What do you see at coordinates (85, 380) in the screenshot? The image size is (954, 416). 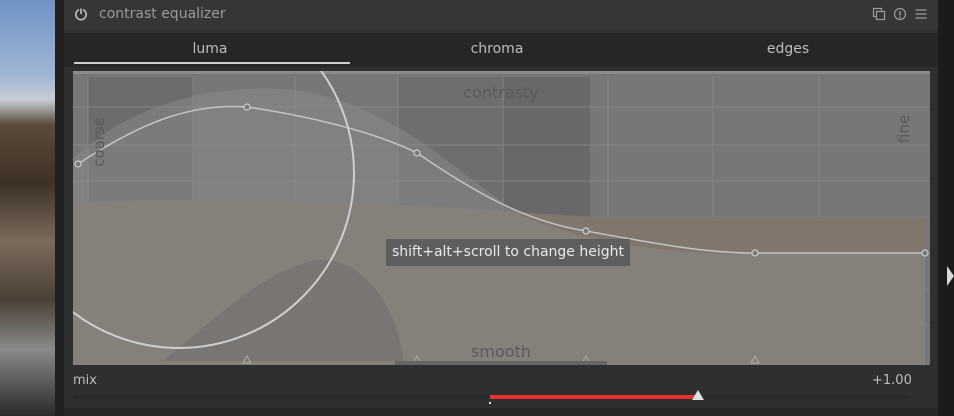 I see `mix-label: mix` at bounding box center [85, 380].